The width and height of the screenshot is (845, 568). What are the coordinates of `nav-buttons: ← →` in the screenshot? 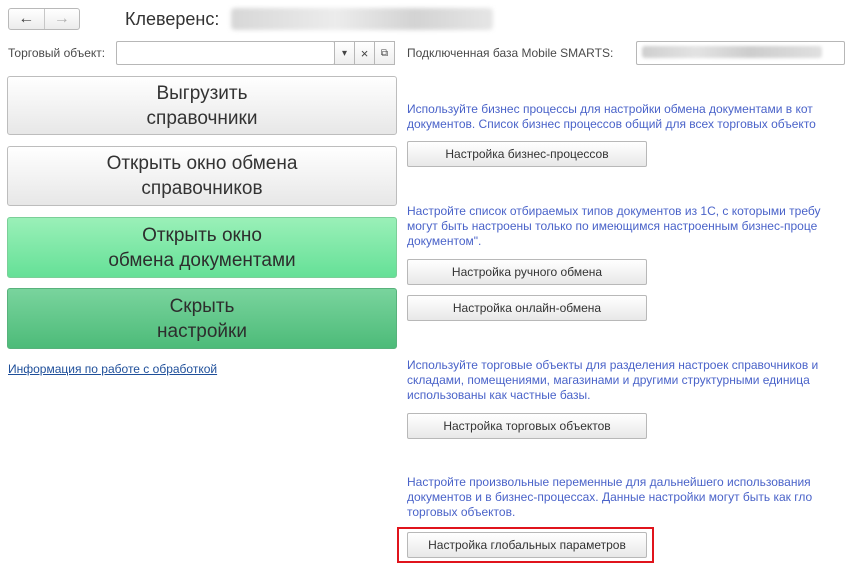 It's located at (44, 19).